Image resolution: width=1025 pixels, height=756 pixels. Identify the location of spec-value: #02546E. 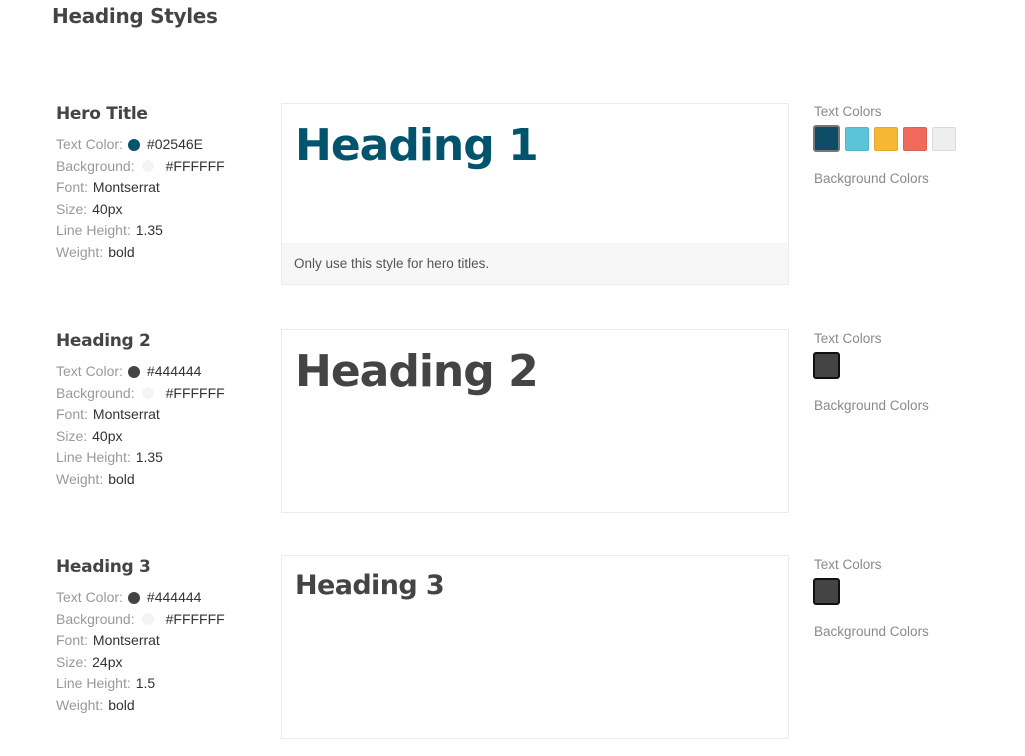
(174, 144).